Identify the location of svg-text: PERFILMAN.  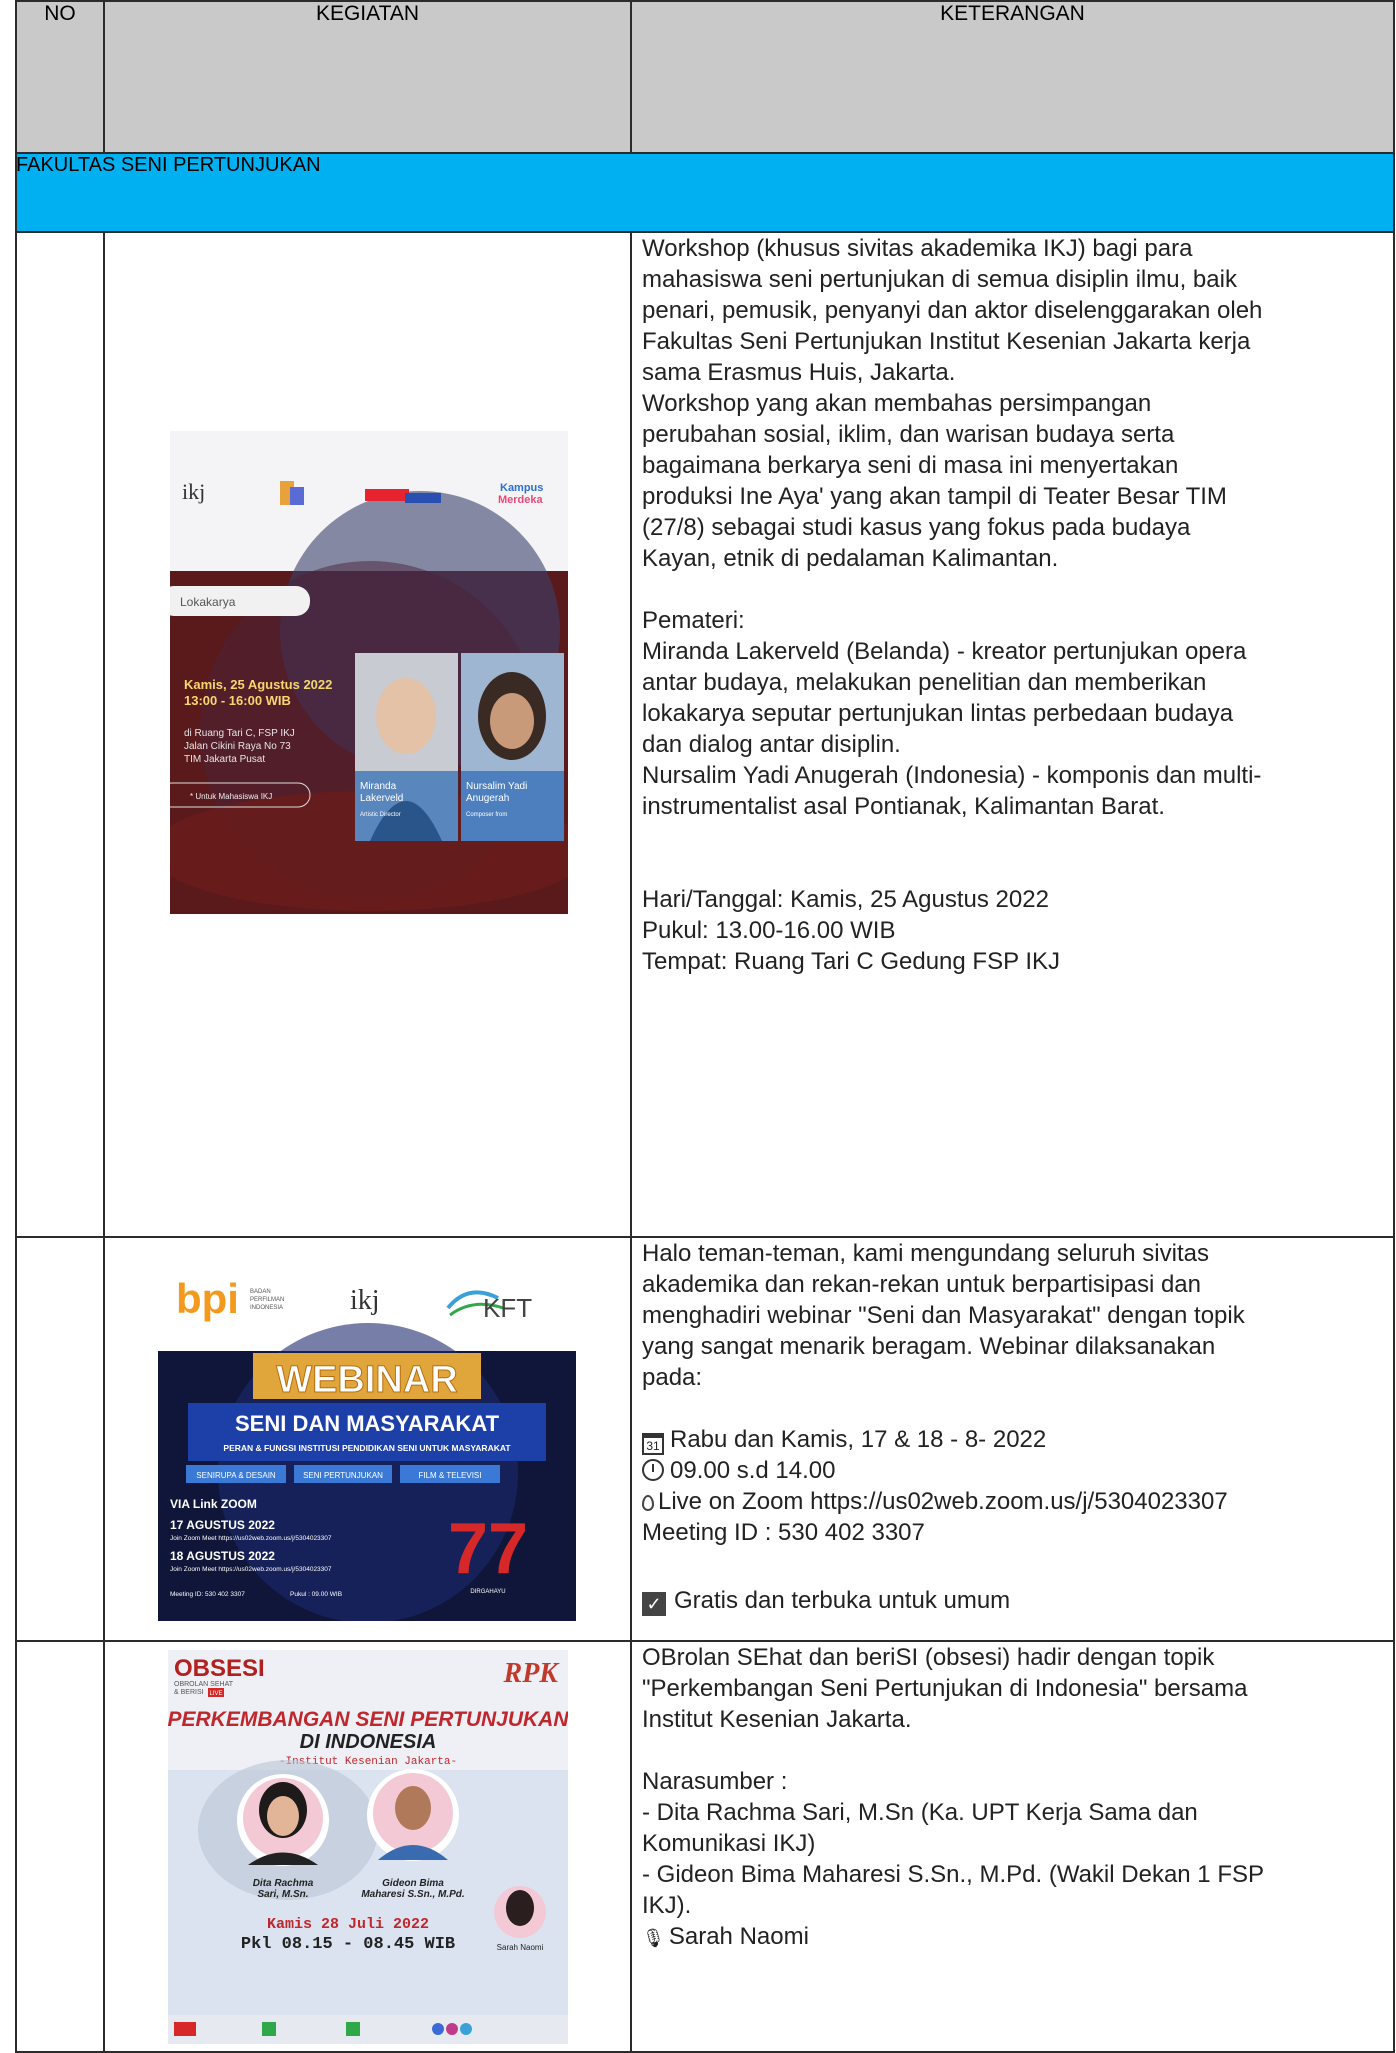
(267, 1300).